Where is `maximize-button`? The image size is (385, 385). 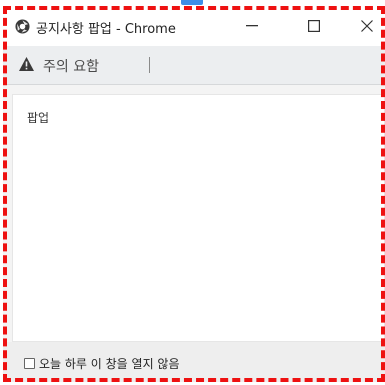
maximize-button is located at coordinates (314, 26).